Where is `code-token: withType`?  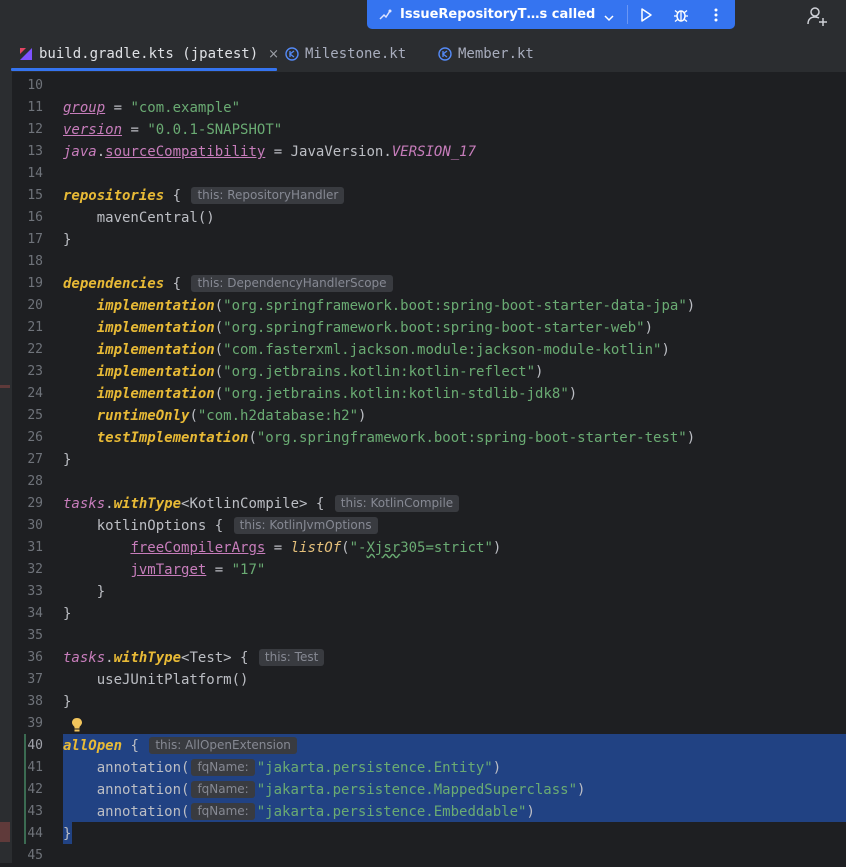 code-token: withType is located at coordinates (147, 504).